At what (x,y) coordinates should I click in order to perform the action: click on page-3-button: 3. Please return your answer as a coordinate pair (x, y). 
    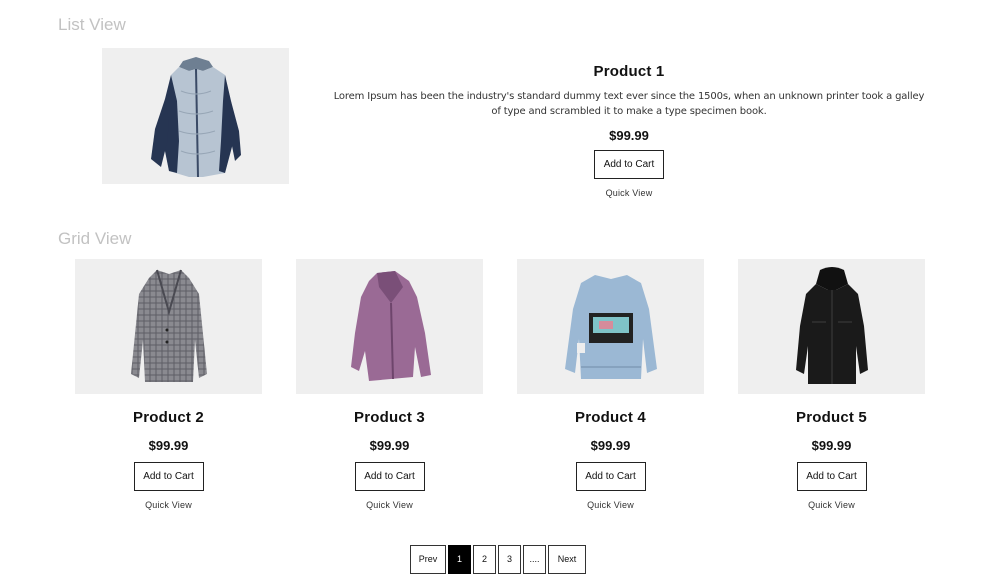
    Looking at the image, I should click on (509, 559).